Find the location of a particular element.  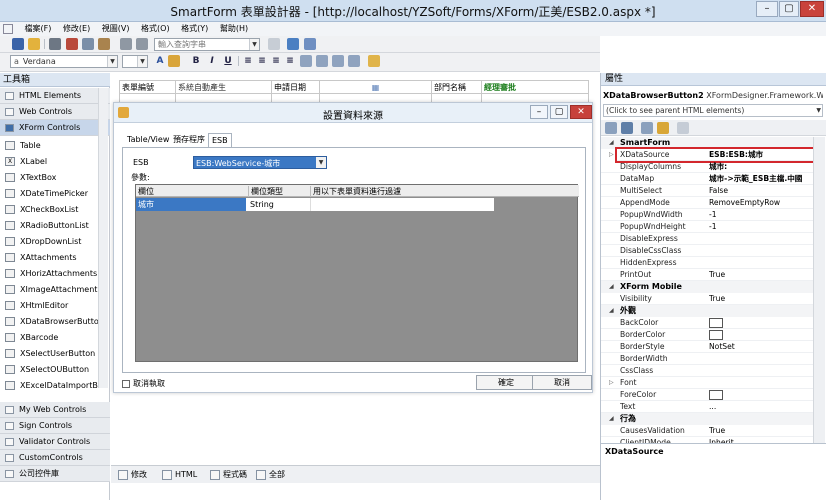

cancel-button: 取消 is located at coordinates (562, 382).